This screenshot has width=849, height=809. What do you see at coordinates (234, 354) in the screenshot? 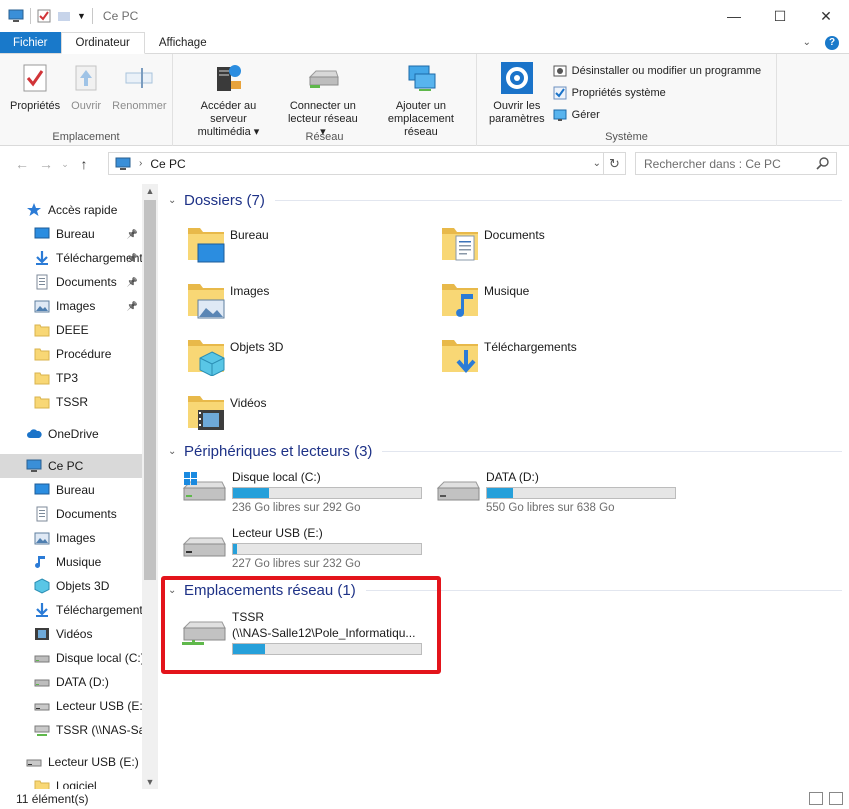
I see `folder-item: Objets 3D` at bounding box center [234, 354].